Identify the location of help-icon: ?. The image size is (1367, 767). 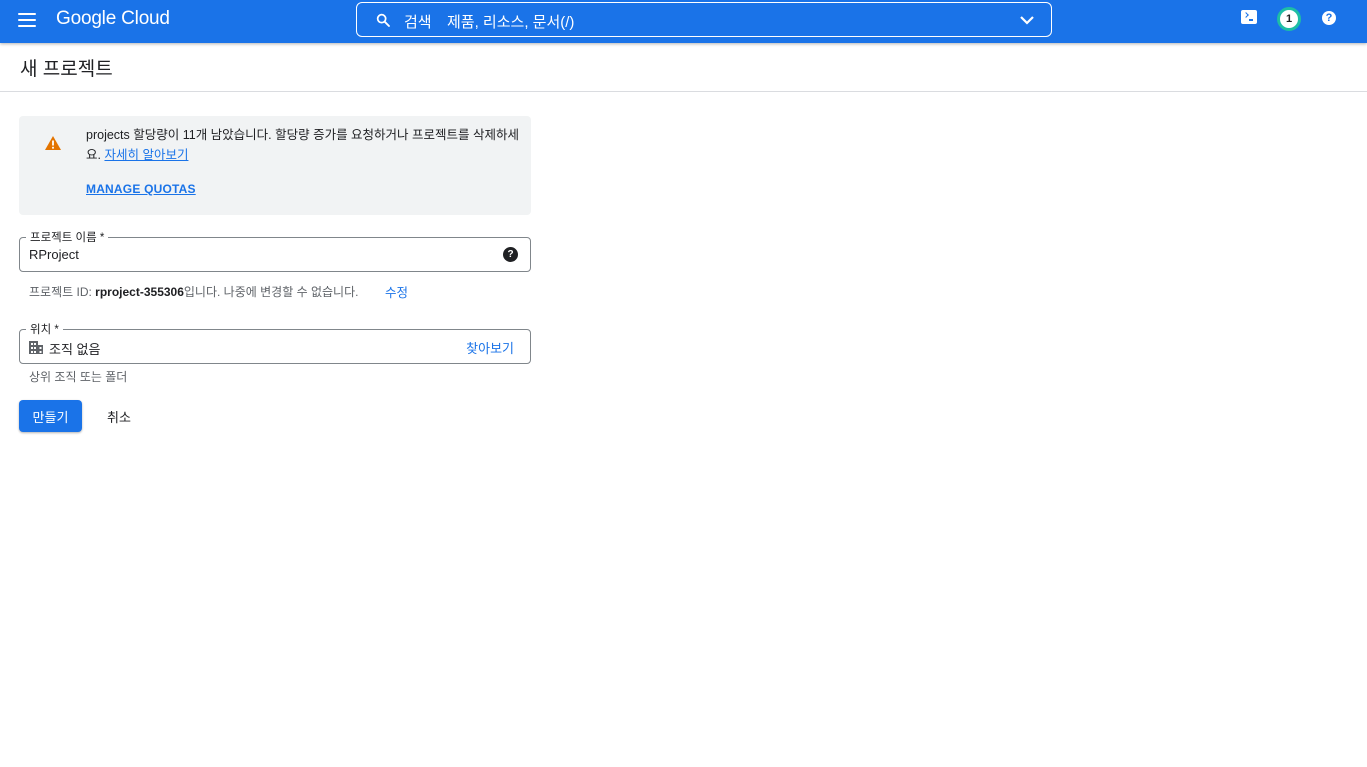
(1329, 18).